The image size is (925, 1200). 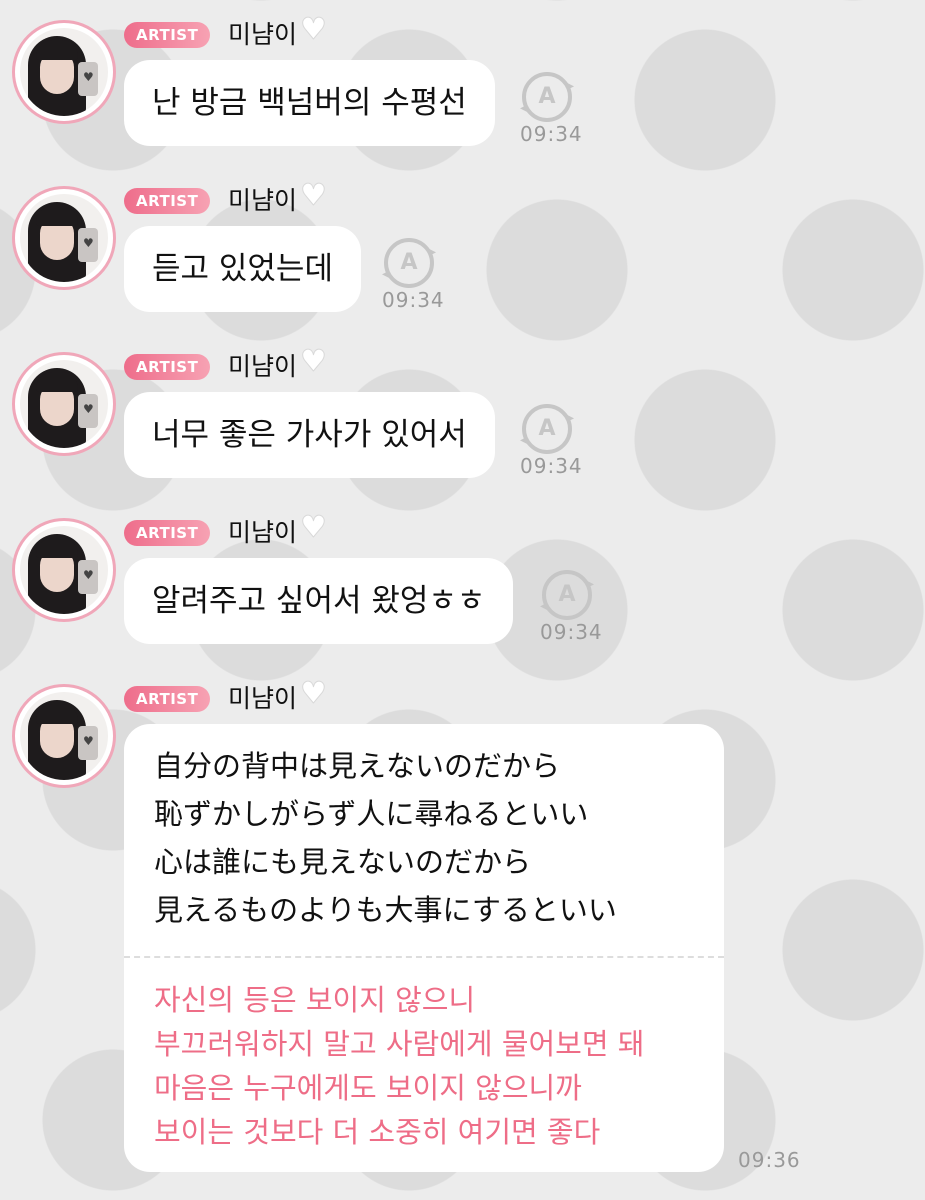 I want to click on message-bubble: 알려주고 싶어서 왔엉ㅎㅎ, so click(x=319, y=601).